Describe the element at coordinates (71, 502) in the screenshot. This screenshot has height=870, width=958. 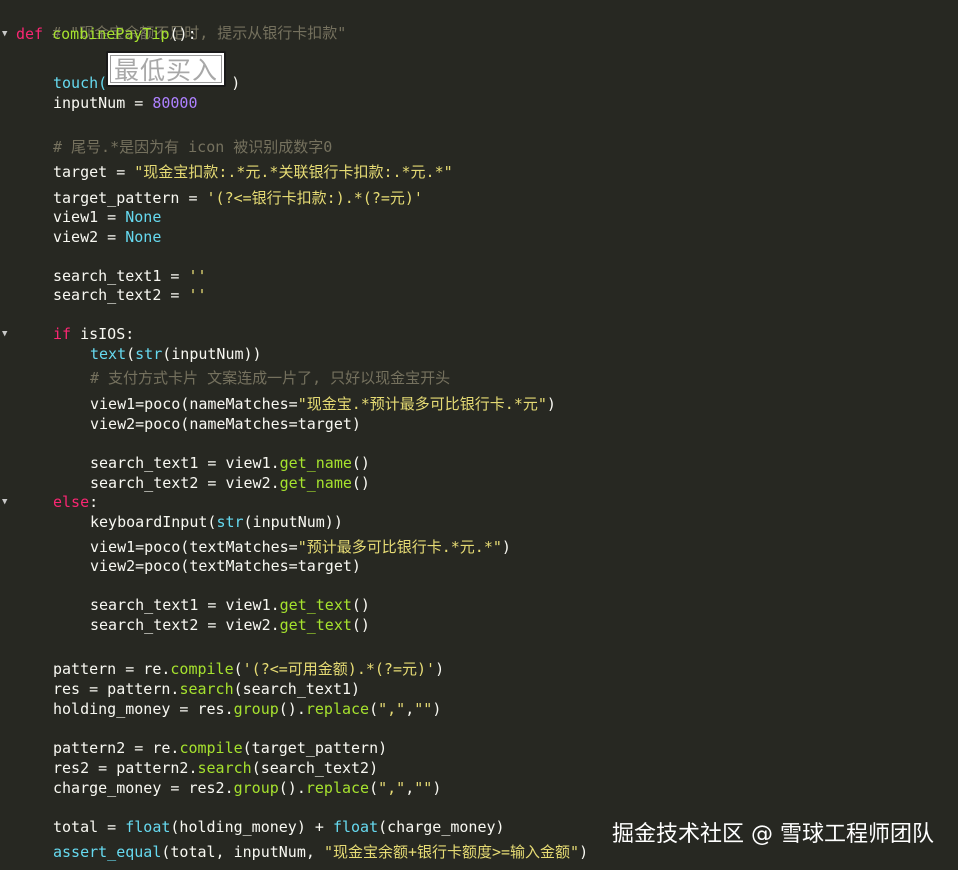
I see `keyword: else` at that location.